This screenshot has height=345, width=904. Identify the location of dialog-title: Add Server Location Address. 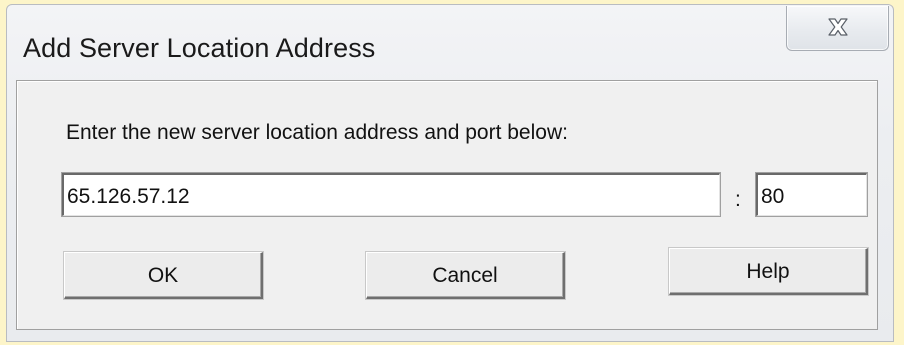
(199, 48).